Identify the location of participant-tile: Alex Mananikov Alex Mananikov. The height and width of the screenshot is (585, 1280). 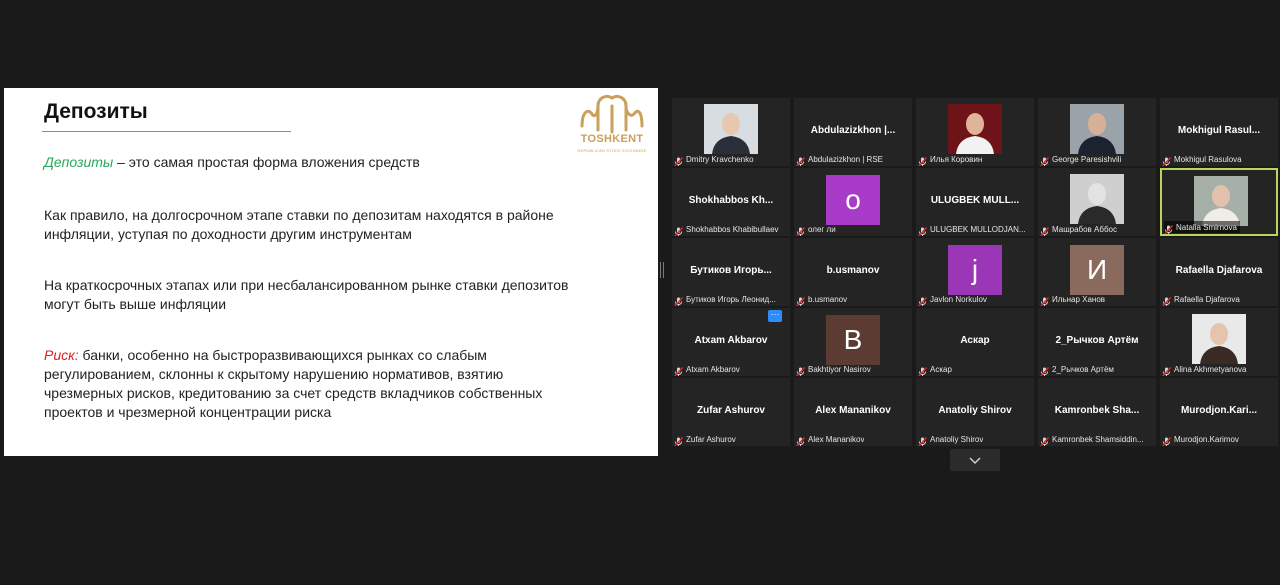
(853, 412).